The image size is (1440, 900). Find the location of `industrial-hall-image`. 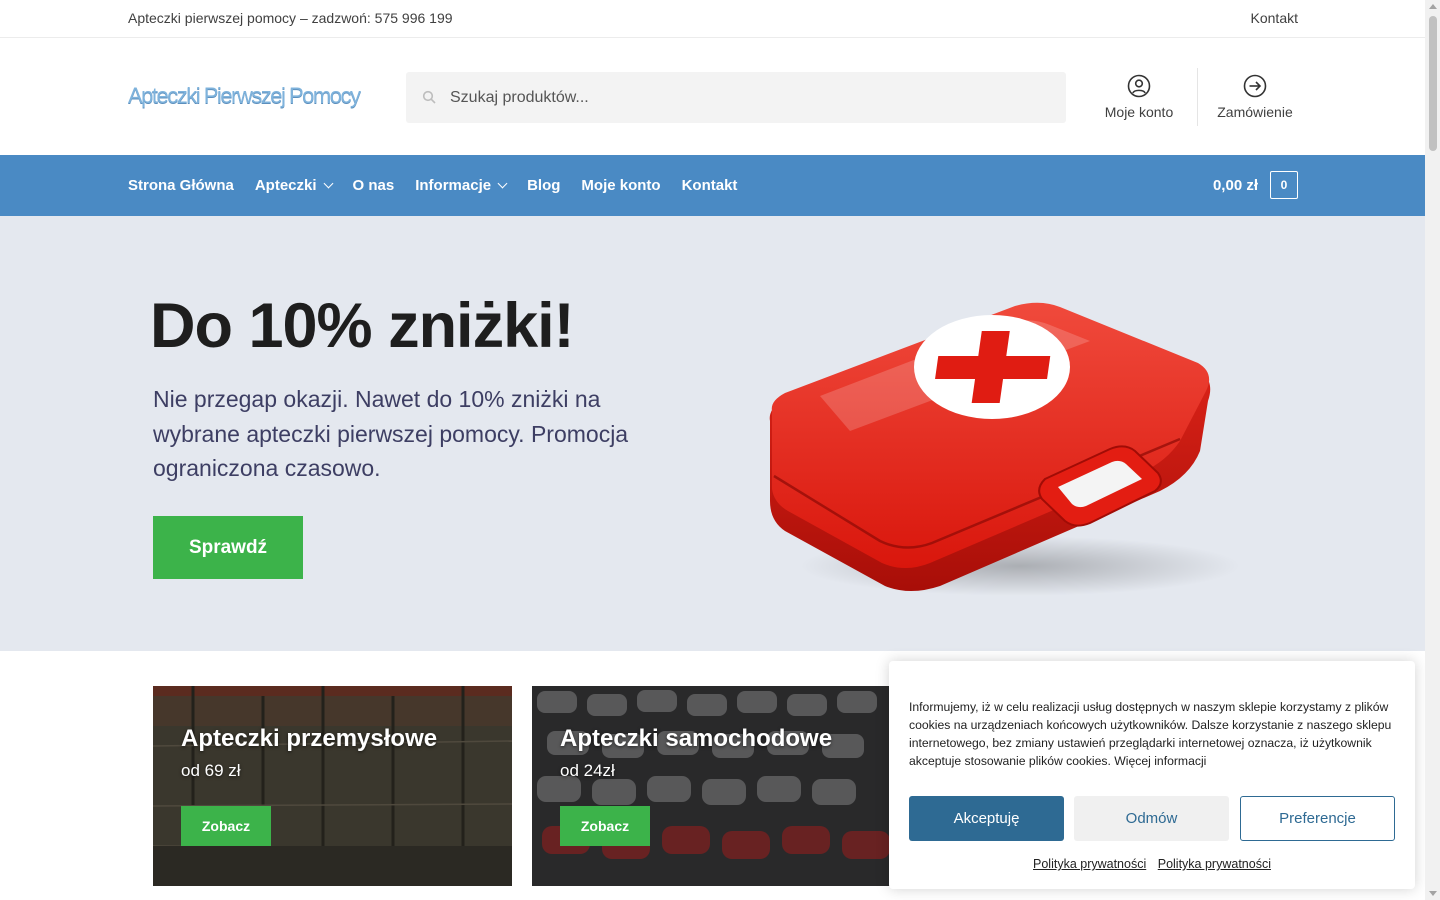

industrial-hall-image is located at coordinates (332, 786).